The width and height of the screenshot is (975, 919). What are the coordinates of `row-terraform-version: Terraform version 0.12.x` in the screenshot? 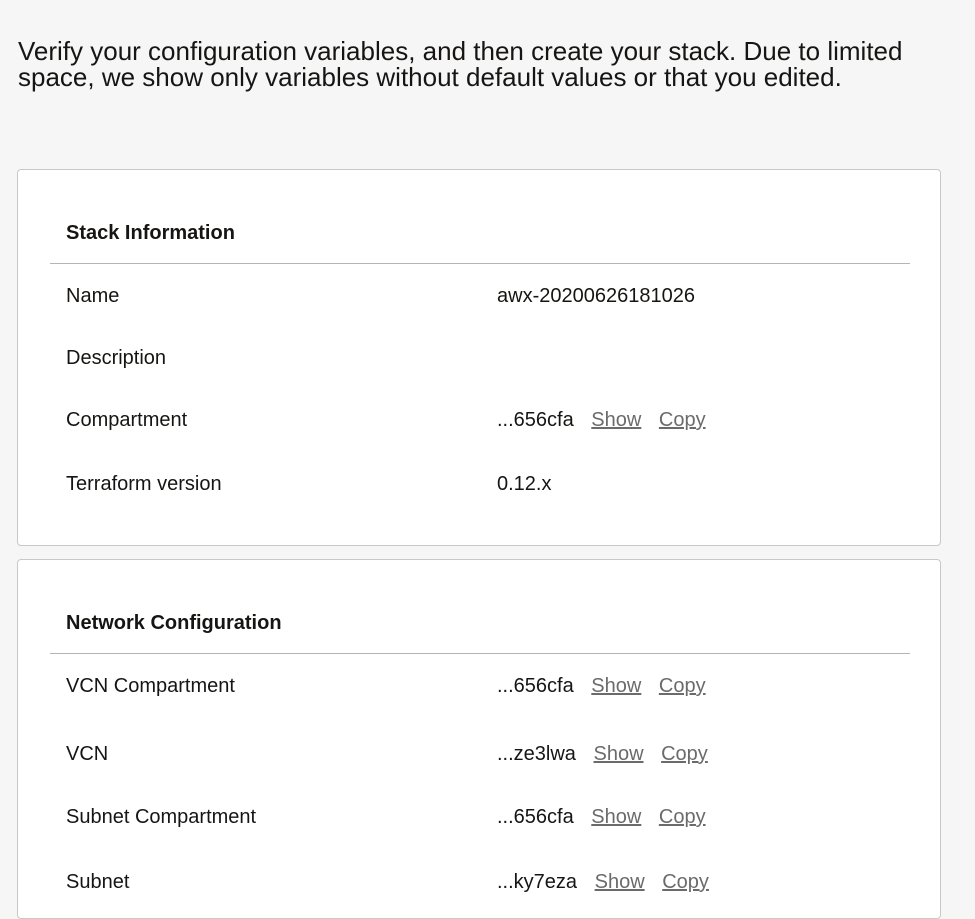 It's located at (488, 484).